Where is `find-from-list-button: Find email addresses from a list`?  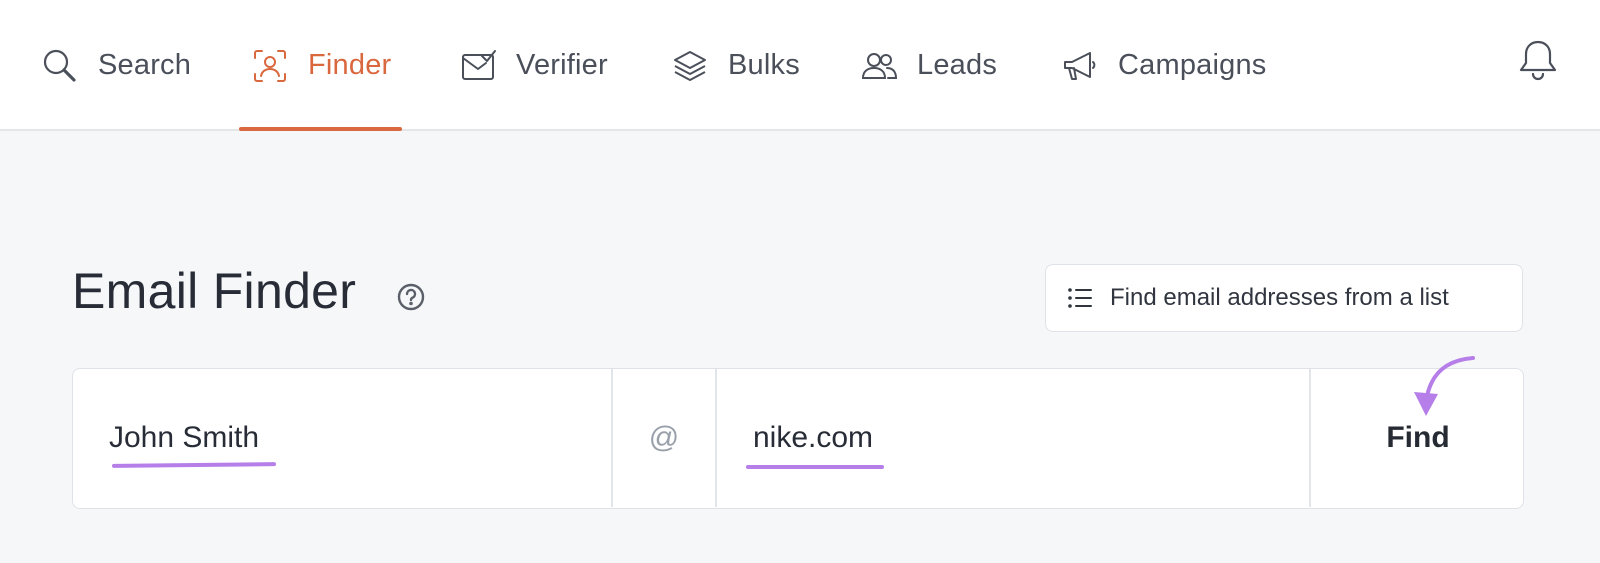 find-from-list-button: Find email addresses from a list is located at coordinates (1284, 298).